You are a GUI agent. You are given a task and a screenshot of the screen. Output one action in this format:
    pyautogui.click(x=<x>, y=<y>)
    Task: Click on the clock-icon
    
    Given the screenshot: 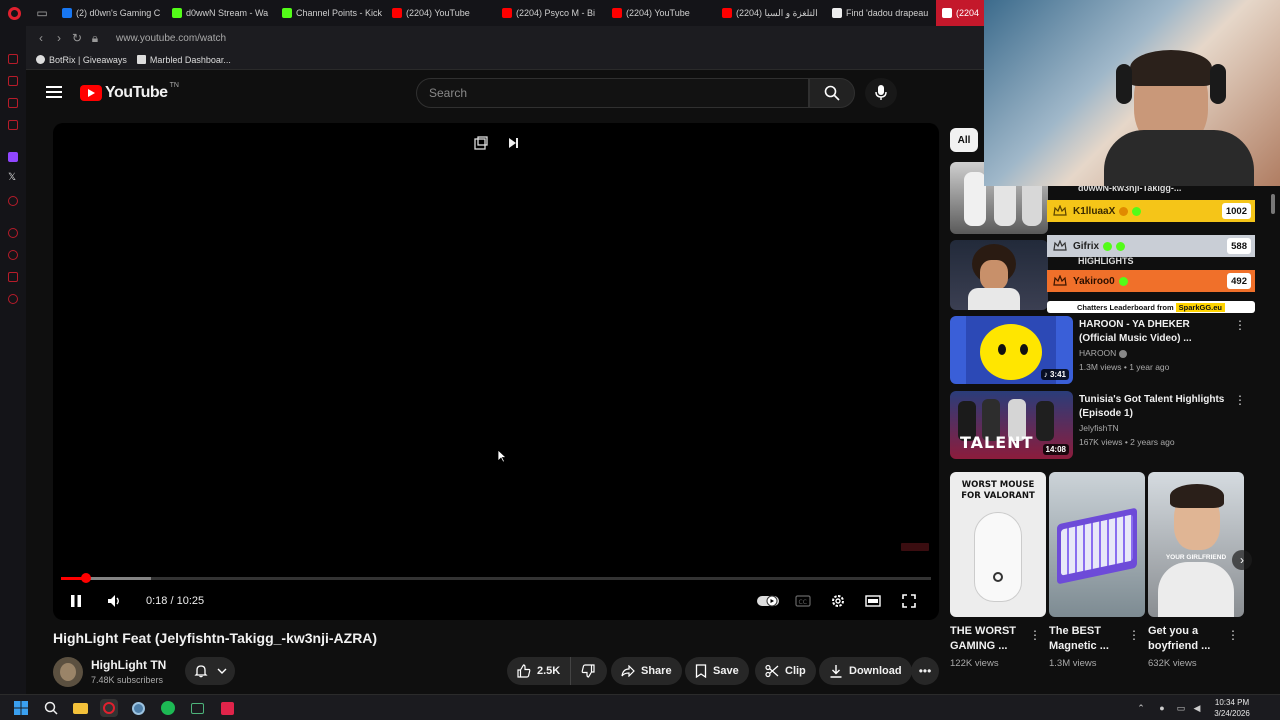 What is the action you would take?
    pyautogui.click(x=13, y=255)
    